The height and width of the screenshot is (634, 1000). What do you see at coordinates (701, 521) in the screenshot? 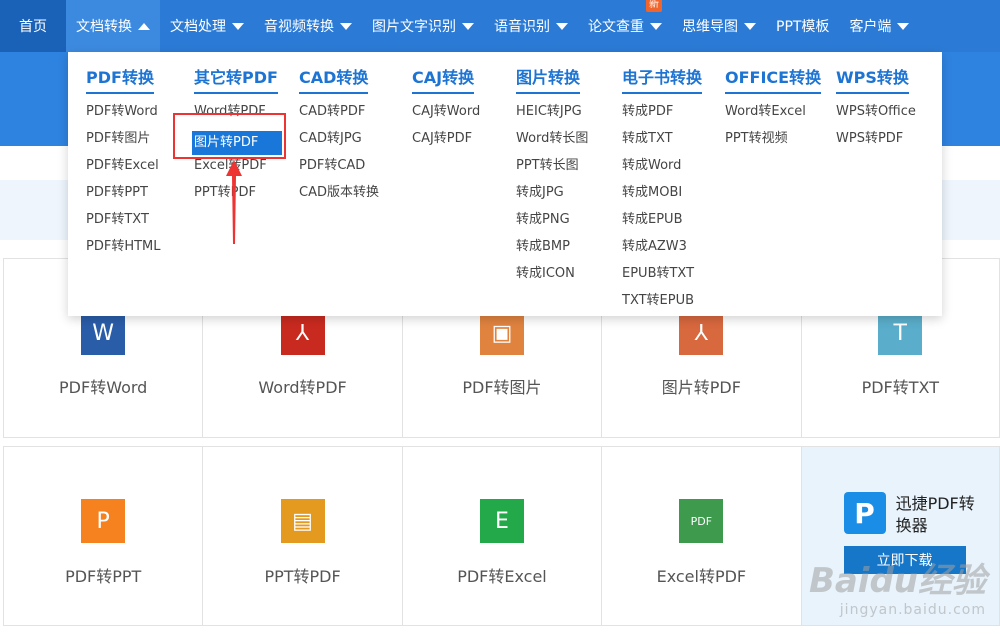
I see `excel-pdf-icon: PDF` at bounding box center [701, 521].